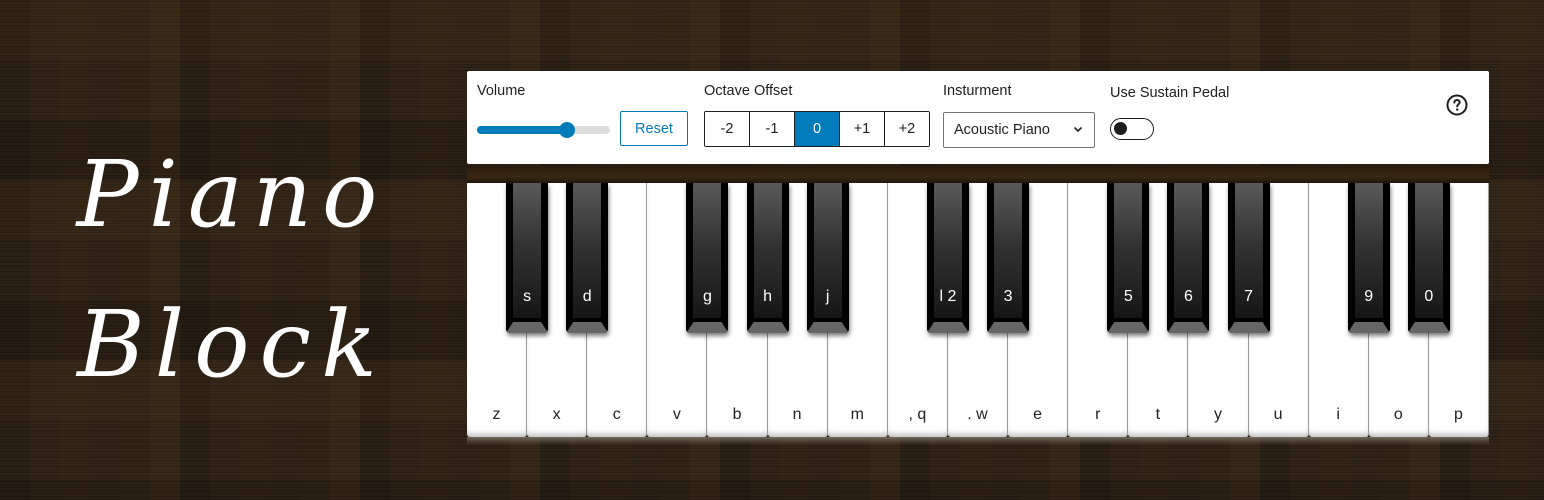  I want to click on white-key-label: b, so click(737, 414).